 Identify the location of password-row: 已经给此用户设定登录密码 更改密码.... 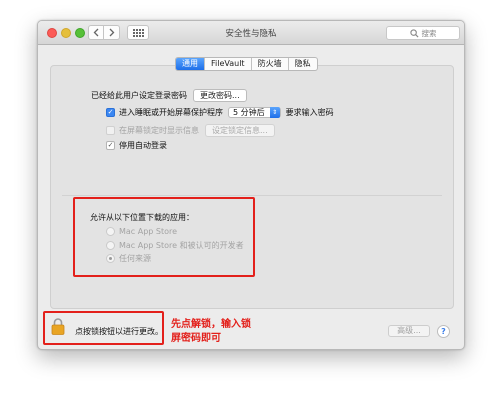
(169, 95).